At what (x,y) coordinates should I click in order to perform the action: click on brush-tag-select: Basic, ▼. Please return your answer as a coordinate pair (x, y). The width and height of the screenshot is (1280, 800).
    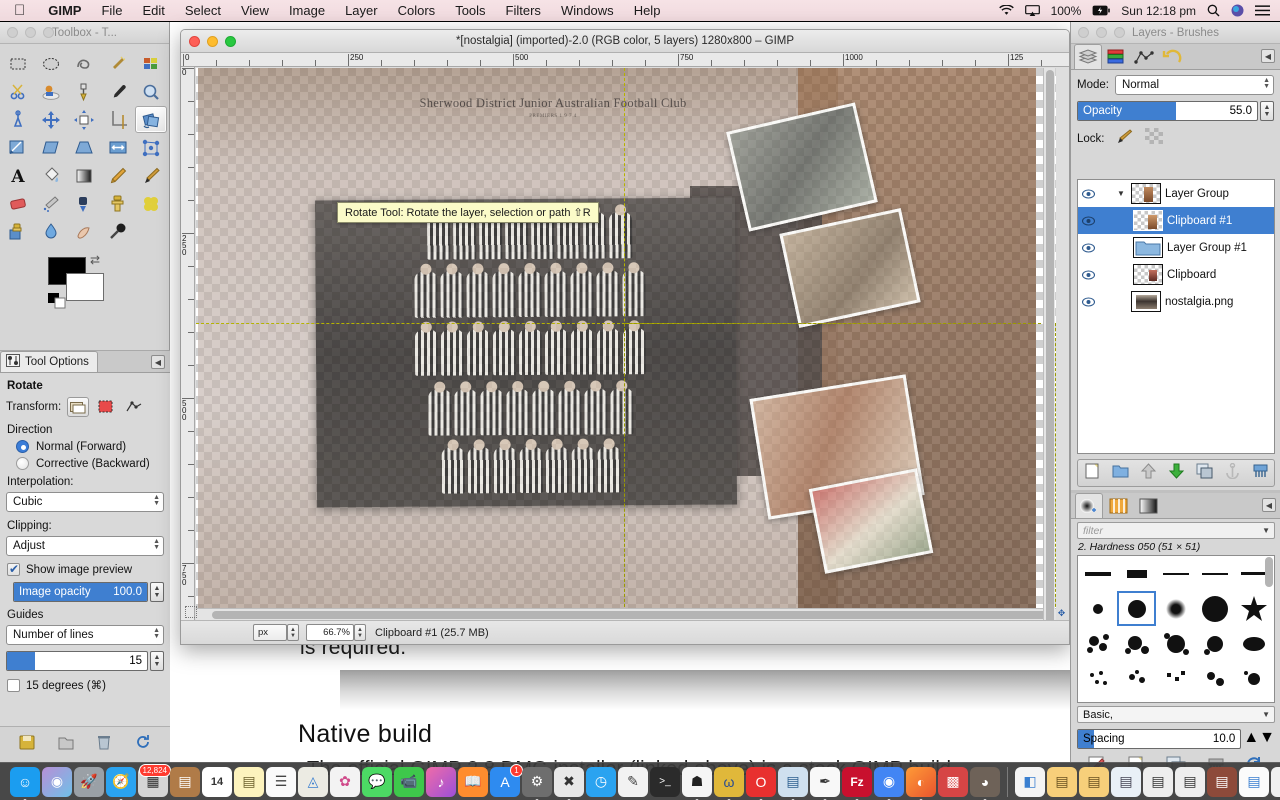
    Looking at the image, I should click on (1176, 714).